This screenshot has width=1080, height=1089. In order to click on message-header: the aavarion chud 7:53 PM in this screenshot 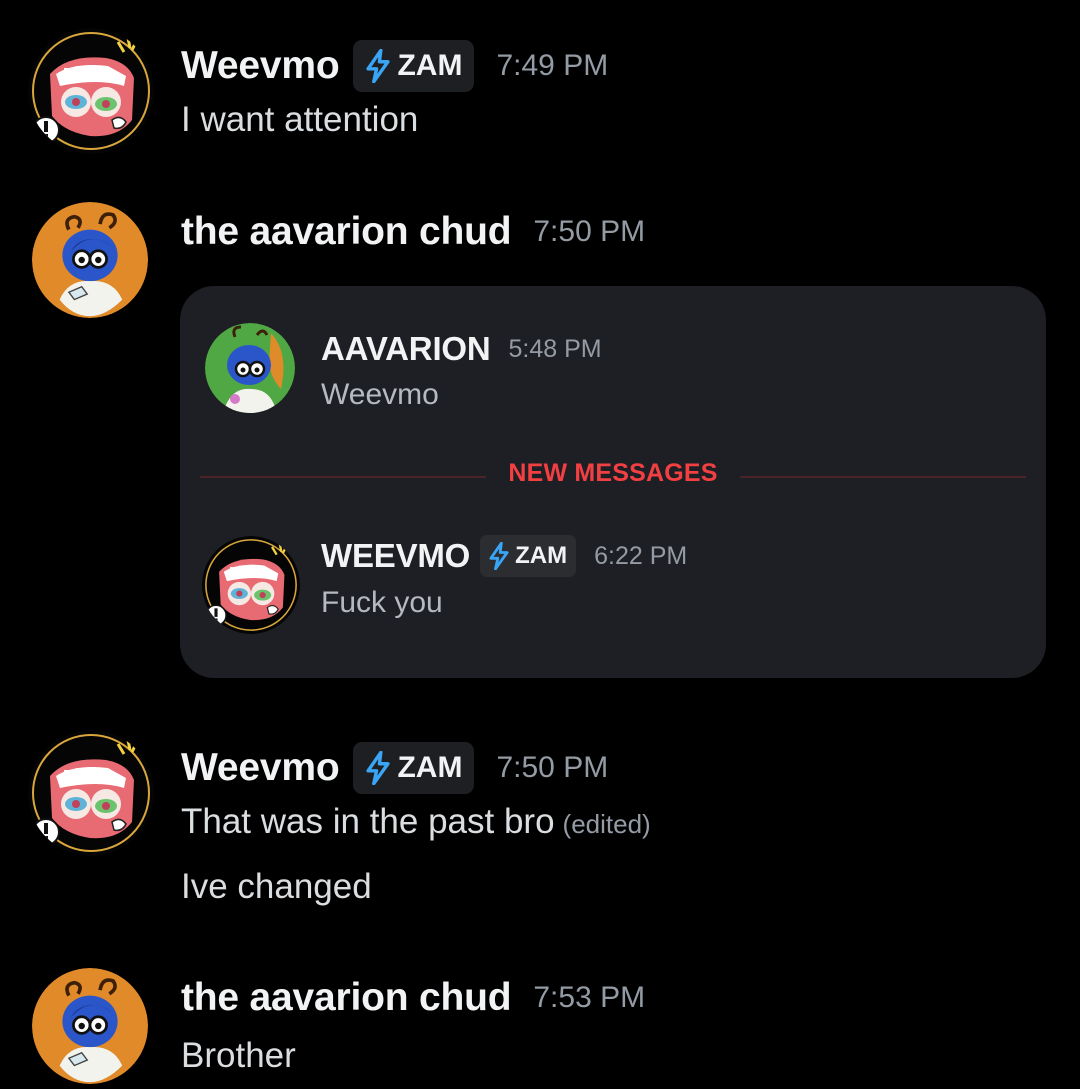, I will do `click(413, 998)`.